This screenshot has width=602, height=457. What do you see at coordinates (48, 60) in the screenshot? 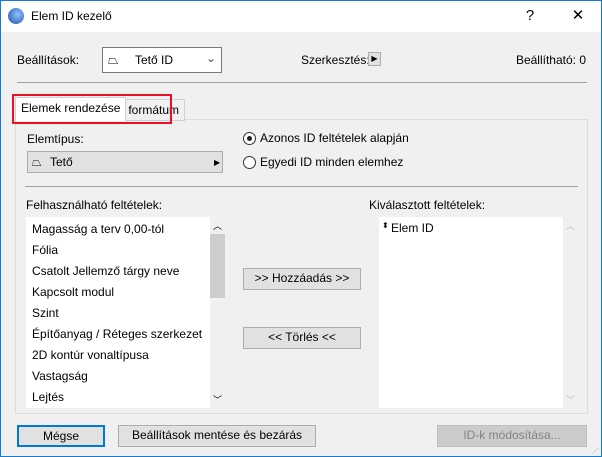
I see `settings-label: Beállítások:` at bounding box center [48, 60].